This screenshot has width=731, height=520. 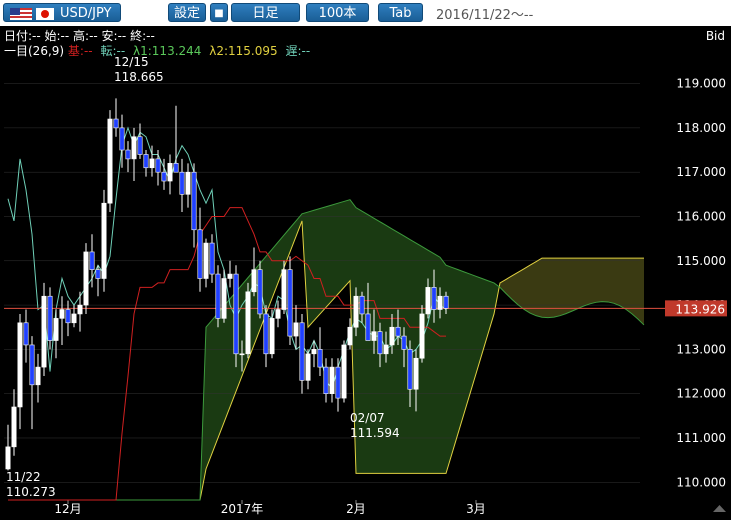 I want to click on currency-pair-selector: USD/JPY, so click(x=62, y=12).